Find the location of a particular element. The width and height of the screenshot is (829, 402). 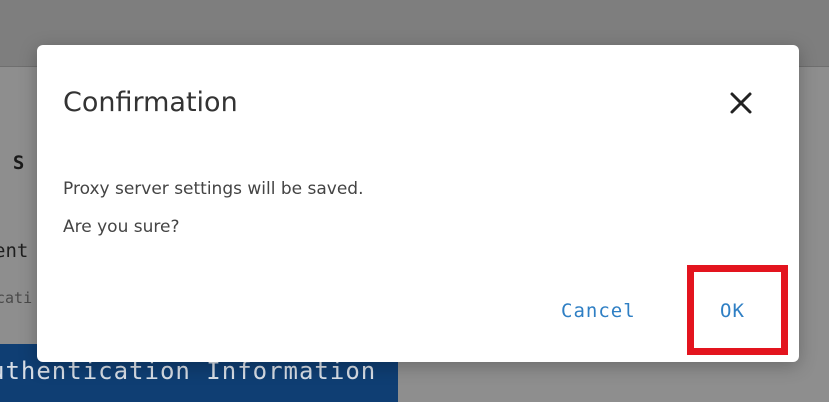

close-icon is located at coordinates (741, 103).